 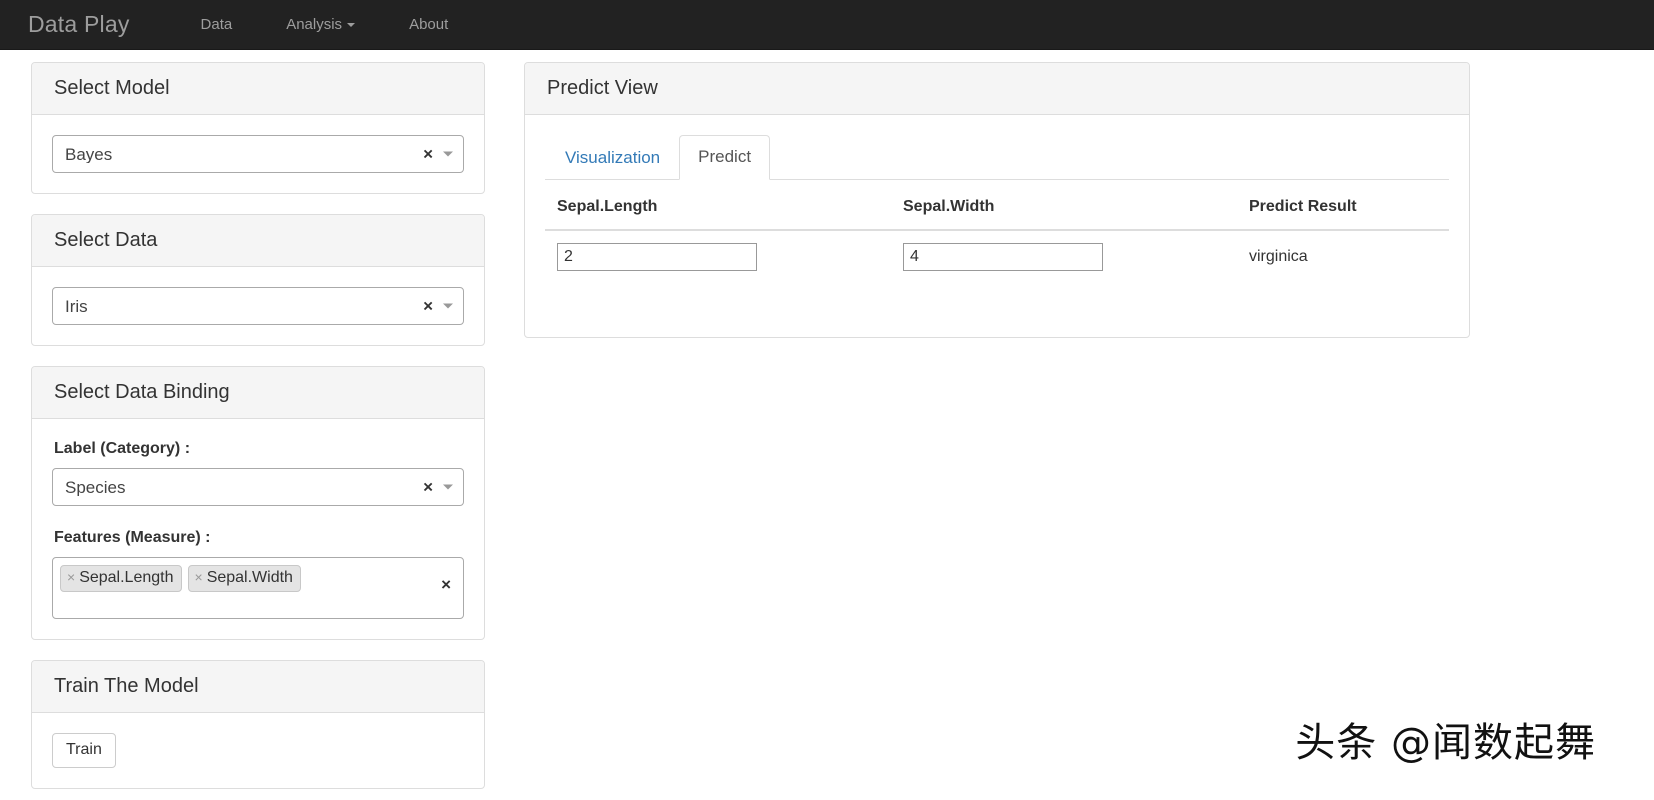 I want to click on panel-select-model-body: Bayes ×, so click(x=258, y=154).